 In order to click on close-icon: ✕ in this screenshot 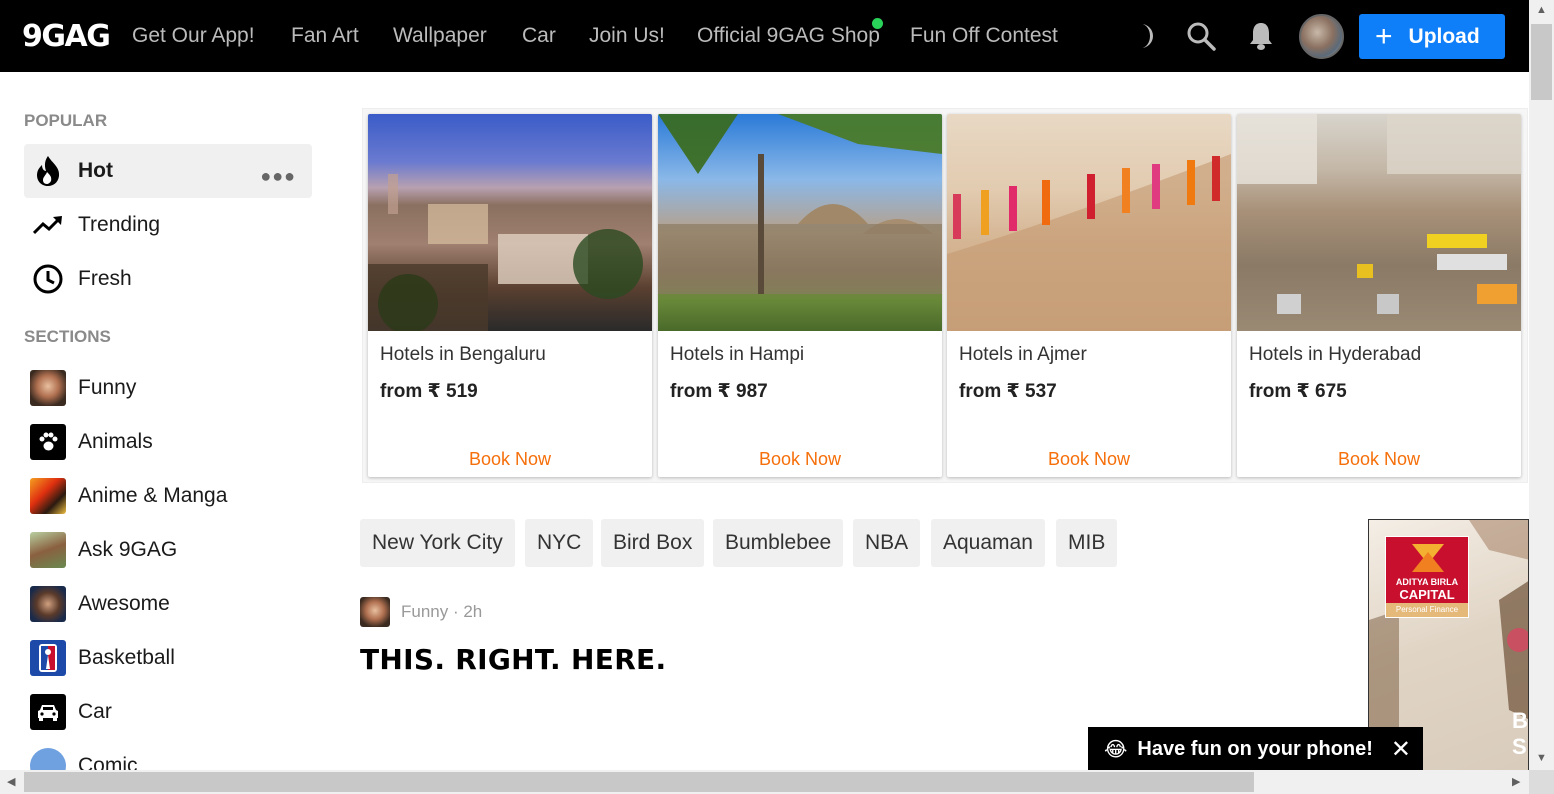, I will do `click(1401, 749)`.